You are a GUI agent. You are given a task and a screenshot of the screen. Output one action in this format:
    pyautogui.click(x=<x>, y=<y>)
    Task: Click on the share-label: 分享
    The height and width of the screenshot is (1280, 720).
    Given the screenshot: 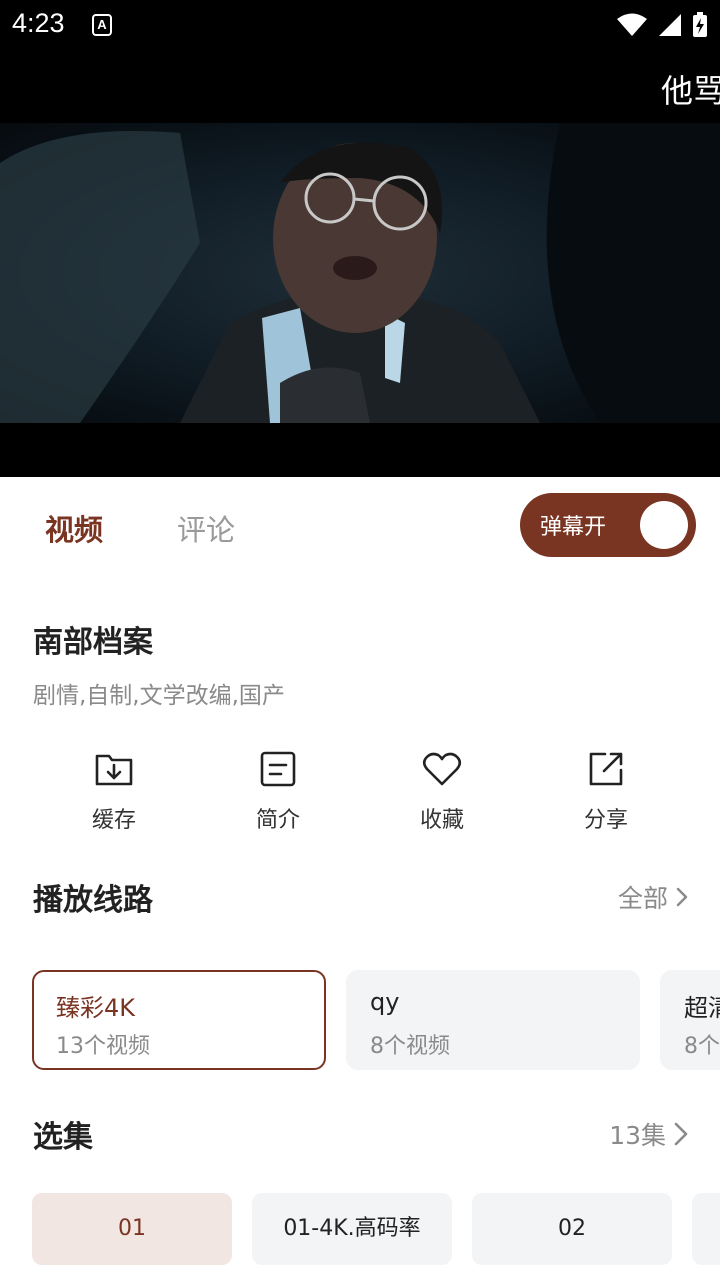 What is the action you would take?
    pyautogui.click(x=605, y=820)
    